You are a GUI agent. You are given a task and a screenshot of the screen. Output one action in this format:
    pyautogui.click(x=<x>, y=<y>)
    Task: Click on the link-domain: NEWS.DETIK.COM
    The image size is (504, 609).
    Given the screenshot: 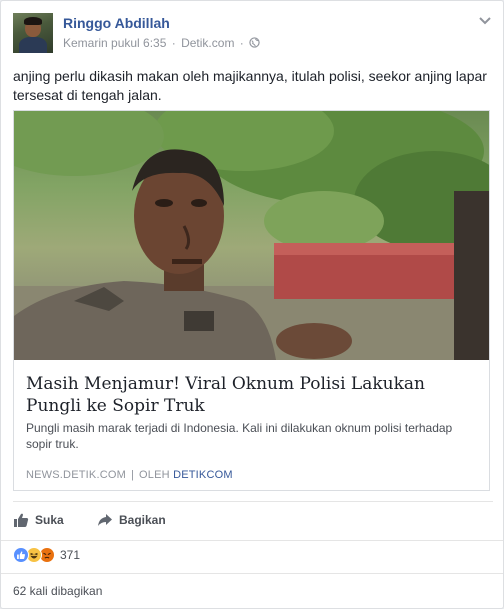 What is the action you would take?
    pyautogui.click(x=76, y=475)
    